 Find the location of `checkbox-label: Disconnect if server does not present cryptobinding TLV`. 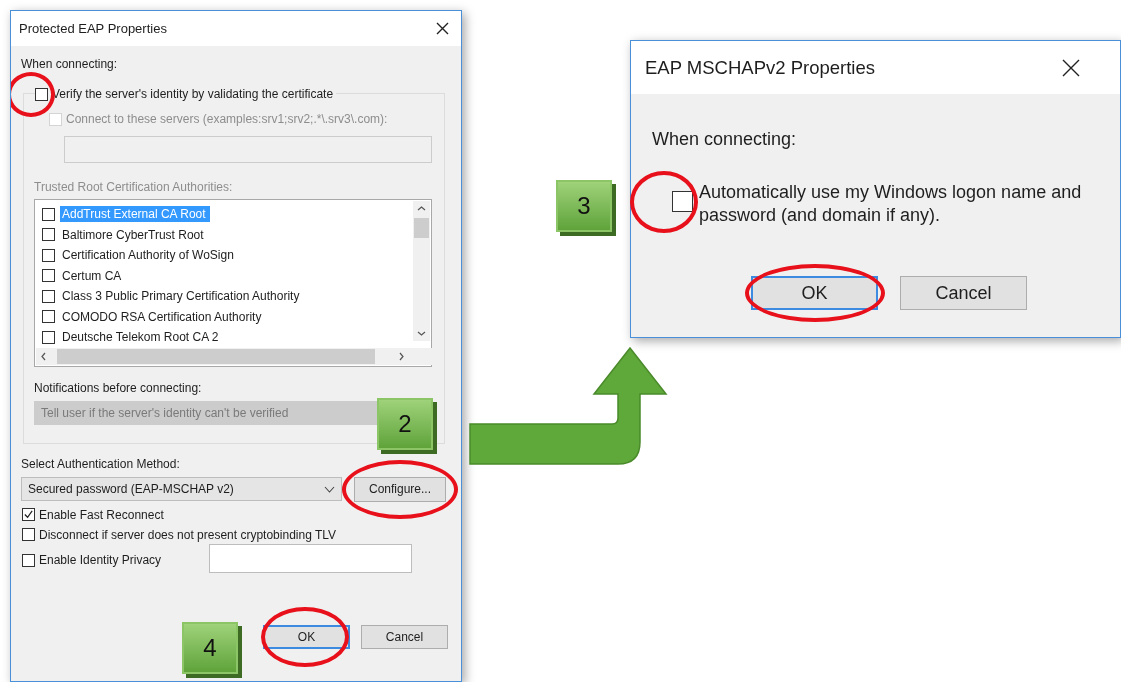

checkbox-label: Disconnect if server does not present cryptobinding TLV is located at coordinates (188, 534).